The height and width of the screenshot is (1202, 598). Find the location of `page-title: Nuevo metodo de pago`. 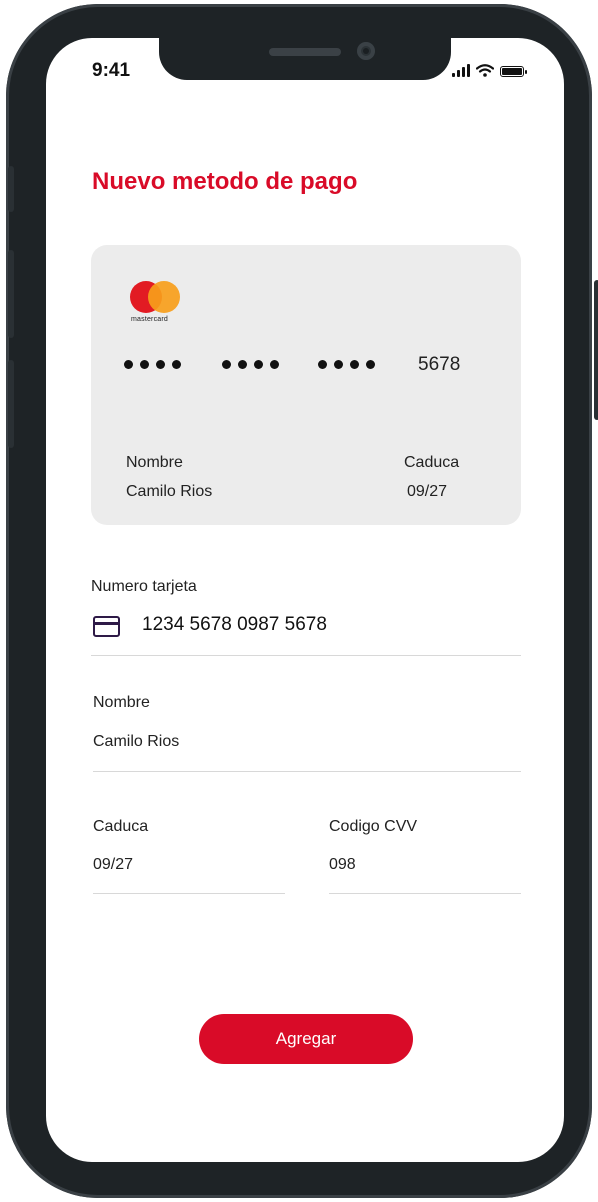

page-title: Nuevo metodo de pago is located at coordinates (225, 181).